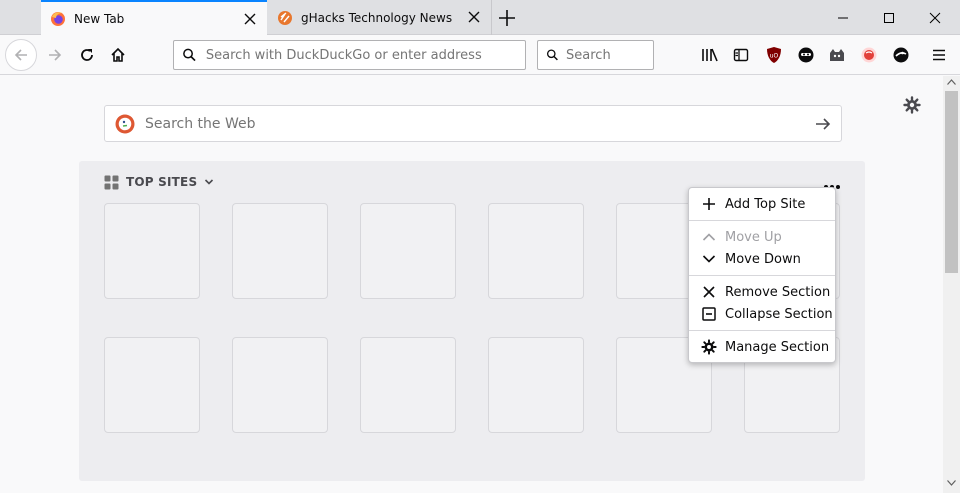  I want to click on cat-icon, so click(837, 55).